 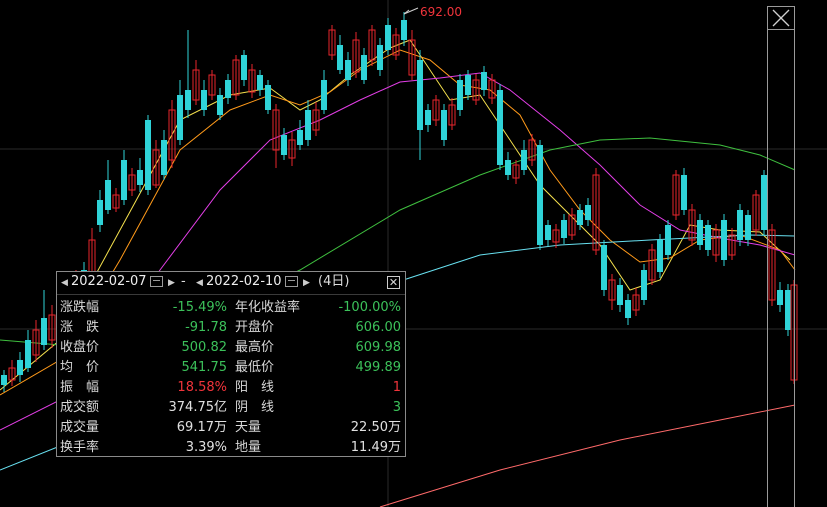 What do you see at coordinates (80, 327) in the screenshot?
I see `stat-label: 涨 跌` at bounding box center [80, 327].